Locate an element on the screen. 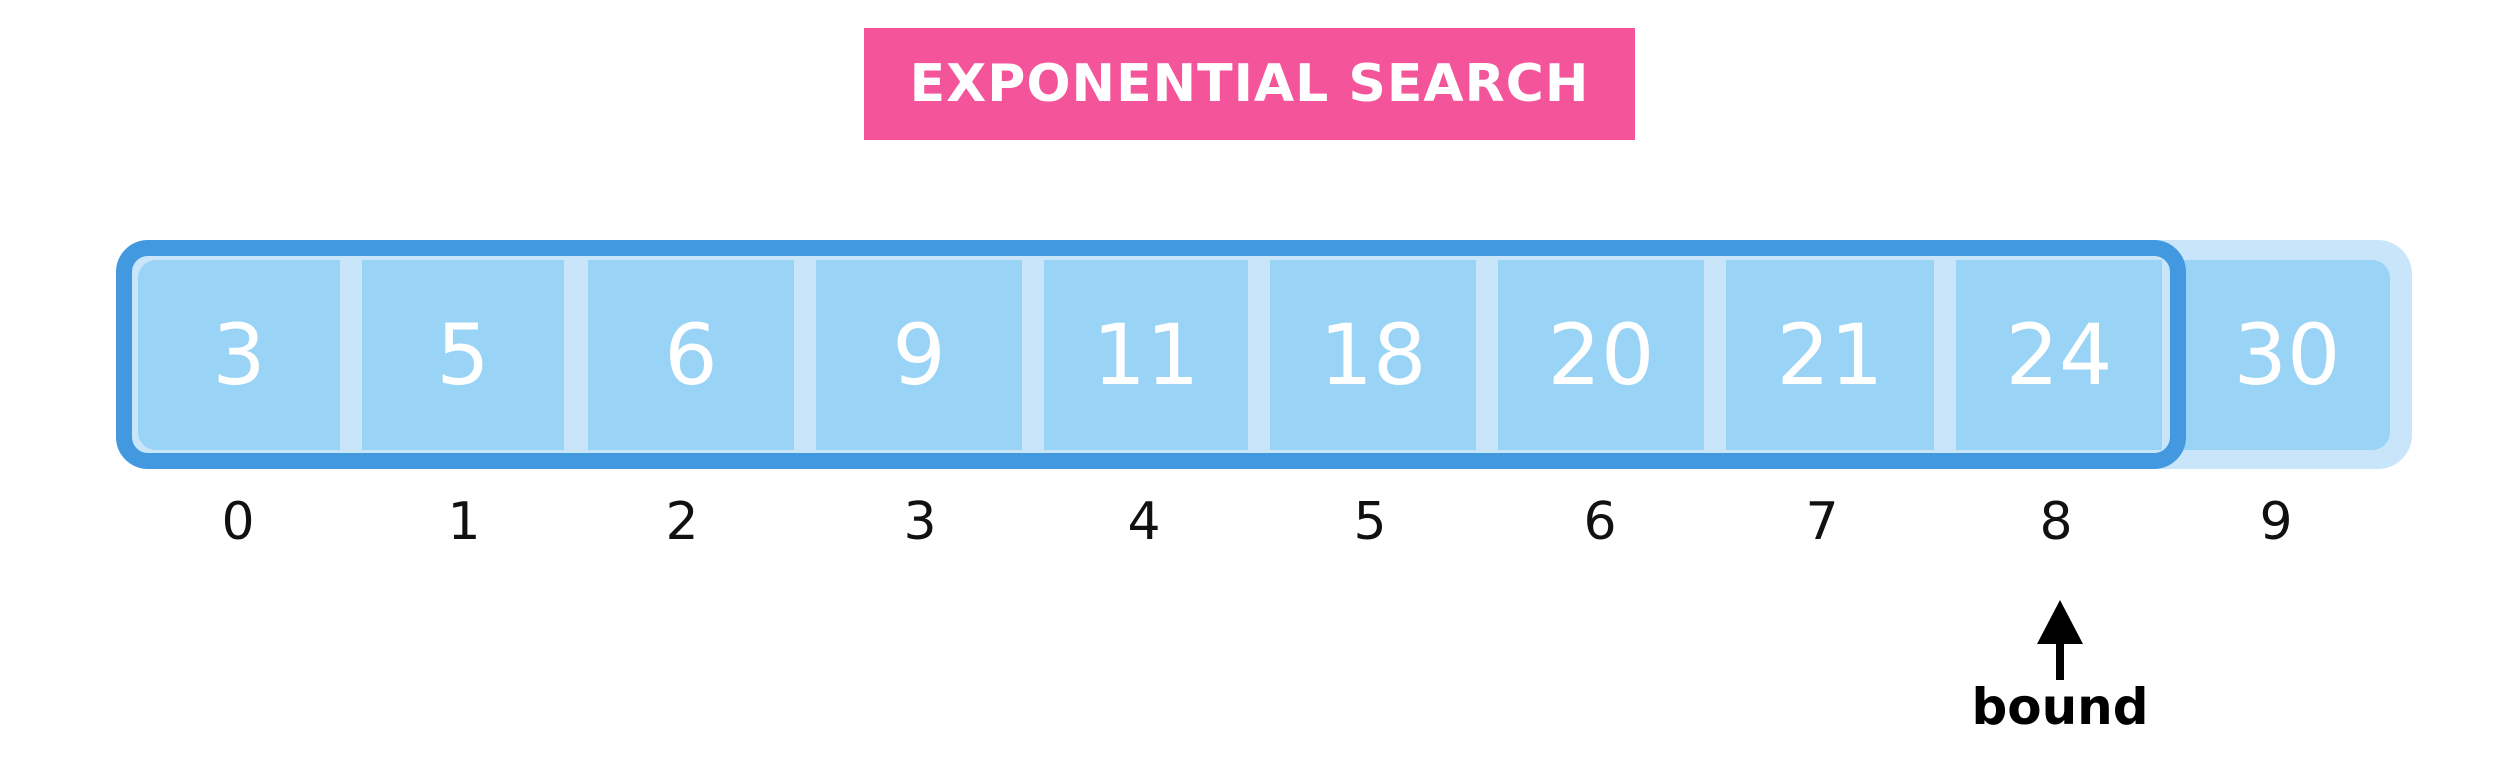 Image resolution: width=2513 pixels, height=771 pixels. index-label: 0 is located at coordinates (238, 522).